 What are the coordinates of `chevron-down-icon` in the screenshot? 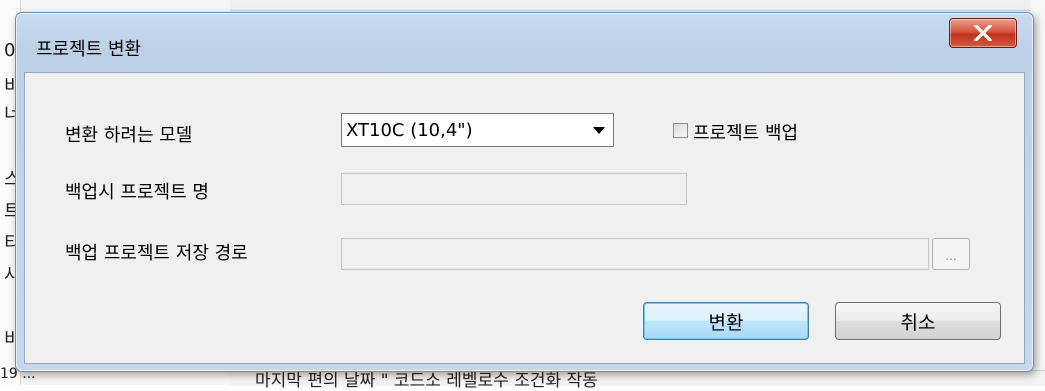 It's located at (599, 130).